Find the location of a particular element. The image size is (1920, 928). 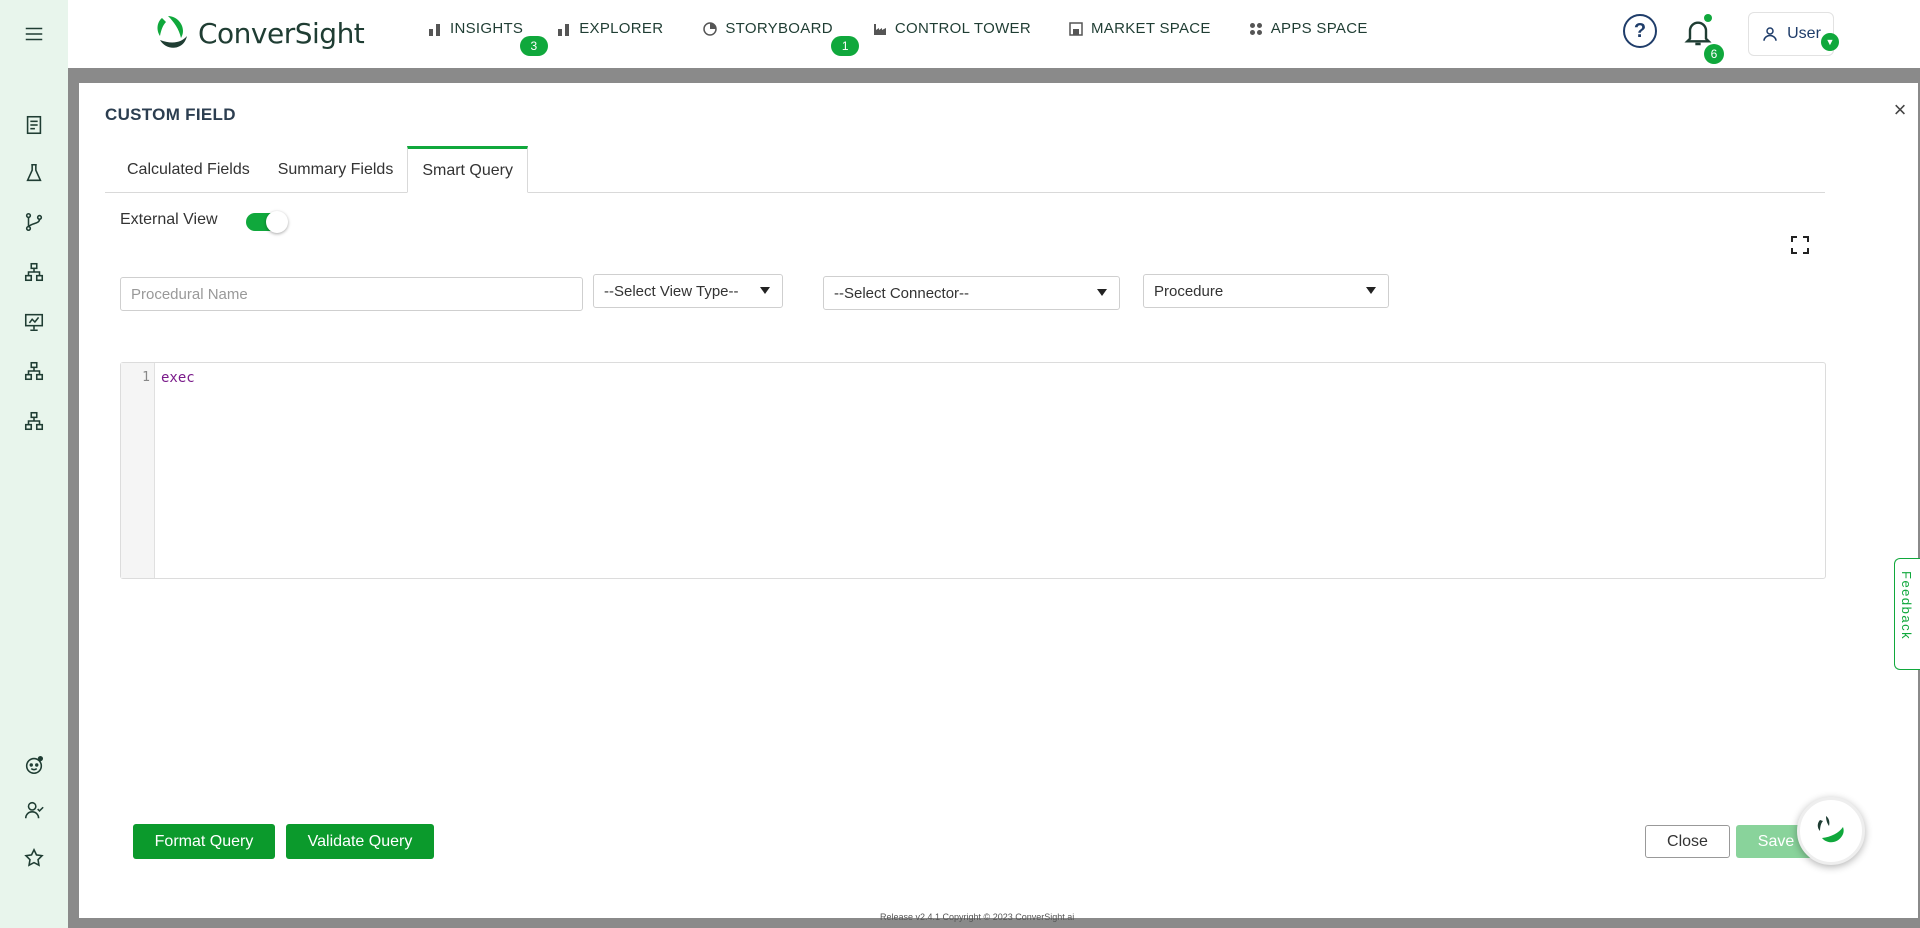

close-button: Close is located at coordinates (1687, 841).